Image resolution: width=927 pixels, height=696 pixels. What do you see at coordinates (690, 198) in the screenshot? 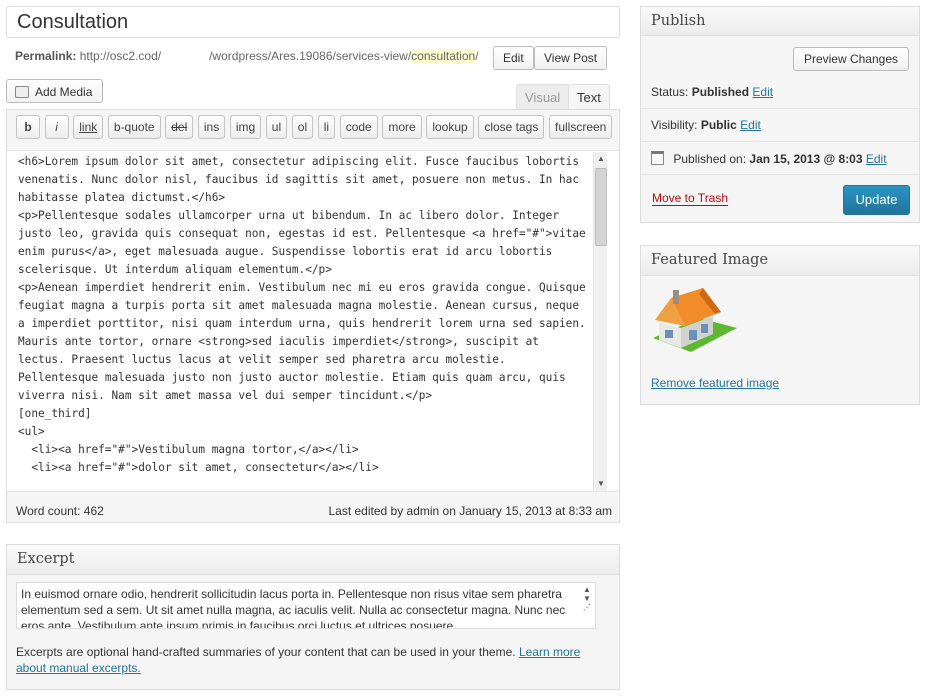
I see `move-to-trash-link: Move to Trash` at bounding box center [690, 198].